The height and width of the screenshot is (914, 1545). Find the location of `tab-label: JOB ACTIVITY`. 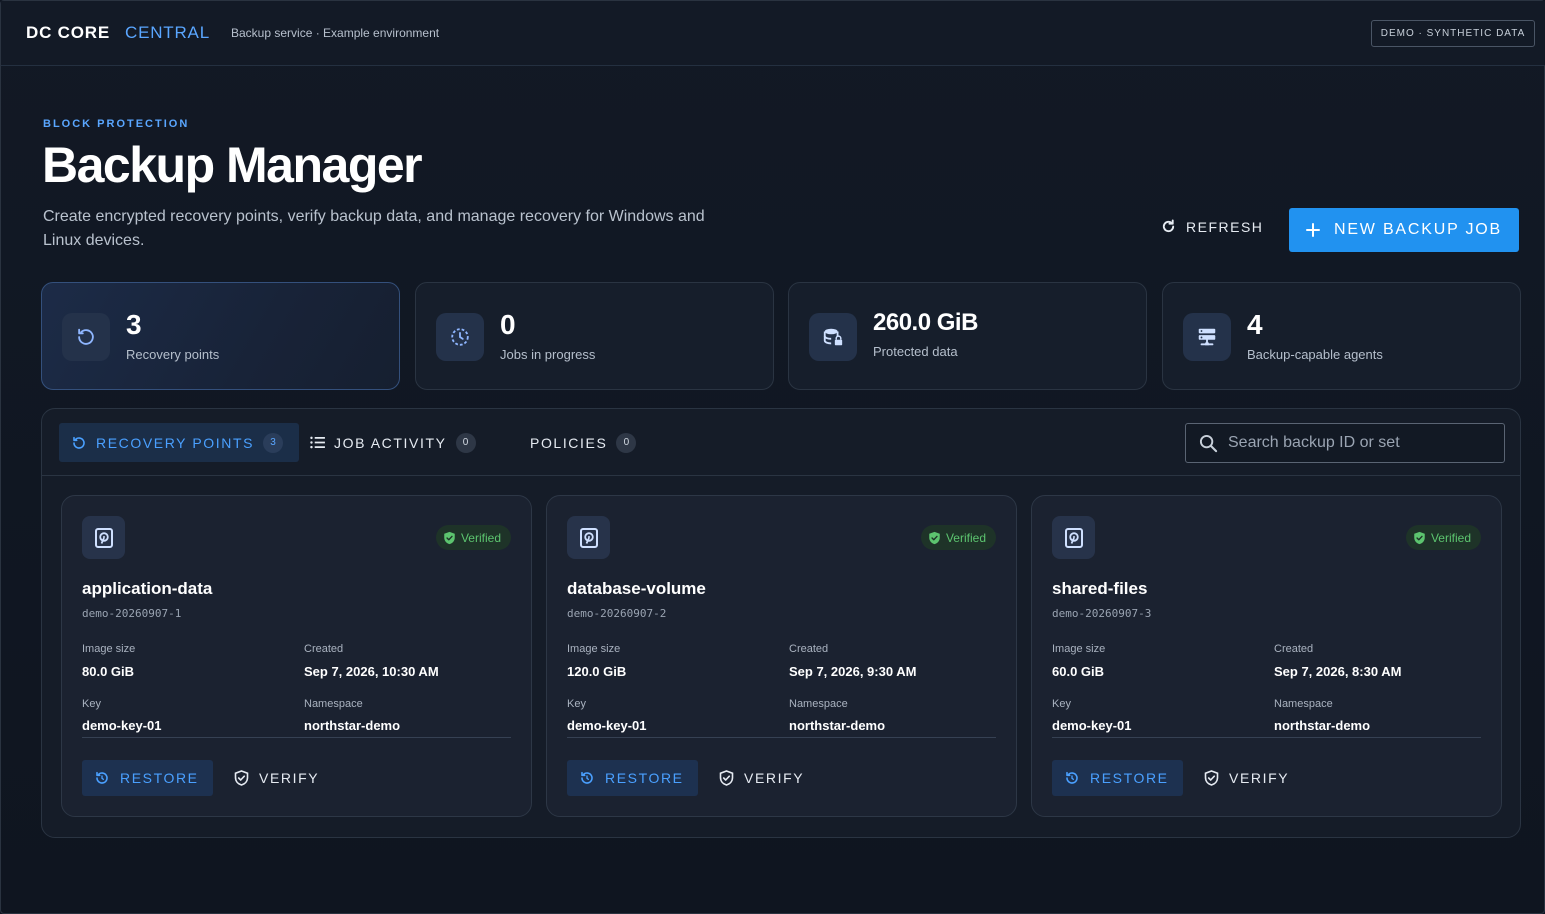

tab-label: JOB ACTIVITY is located at coordinates (390, 442).